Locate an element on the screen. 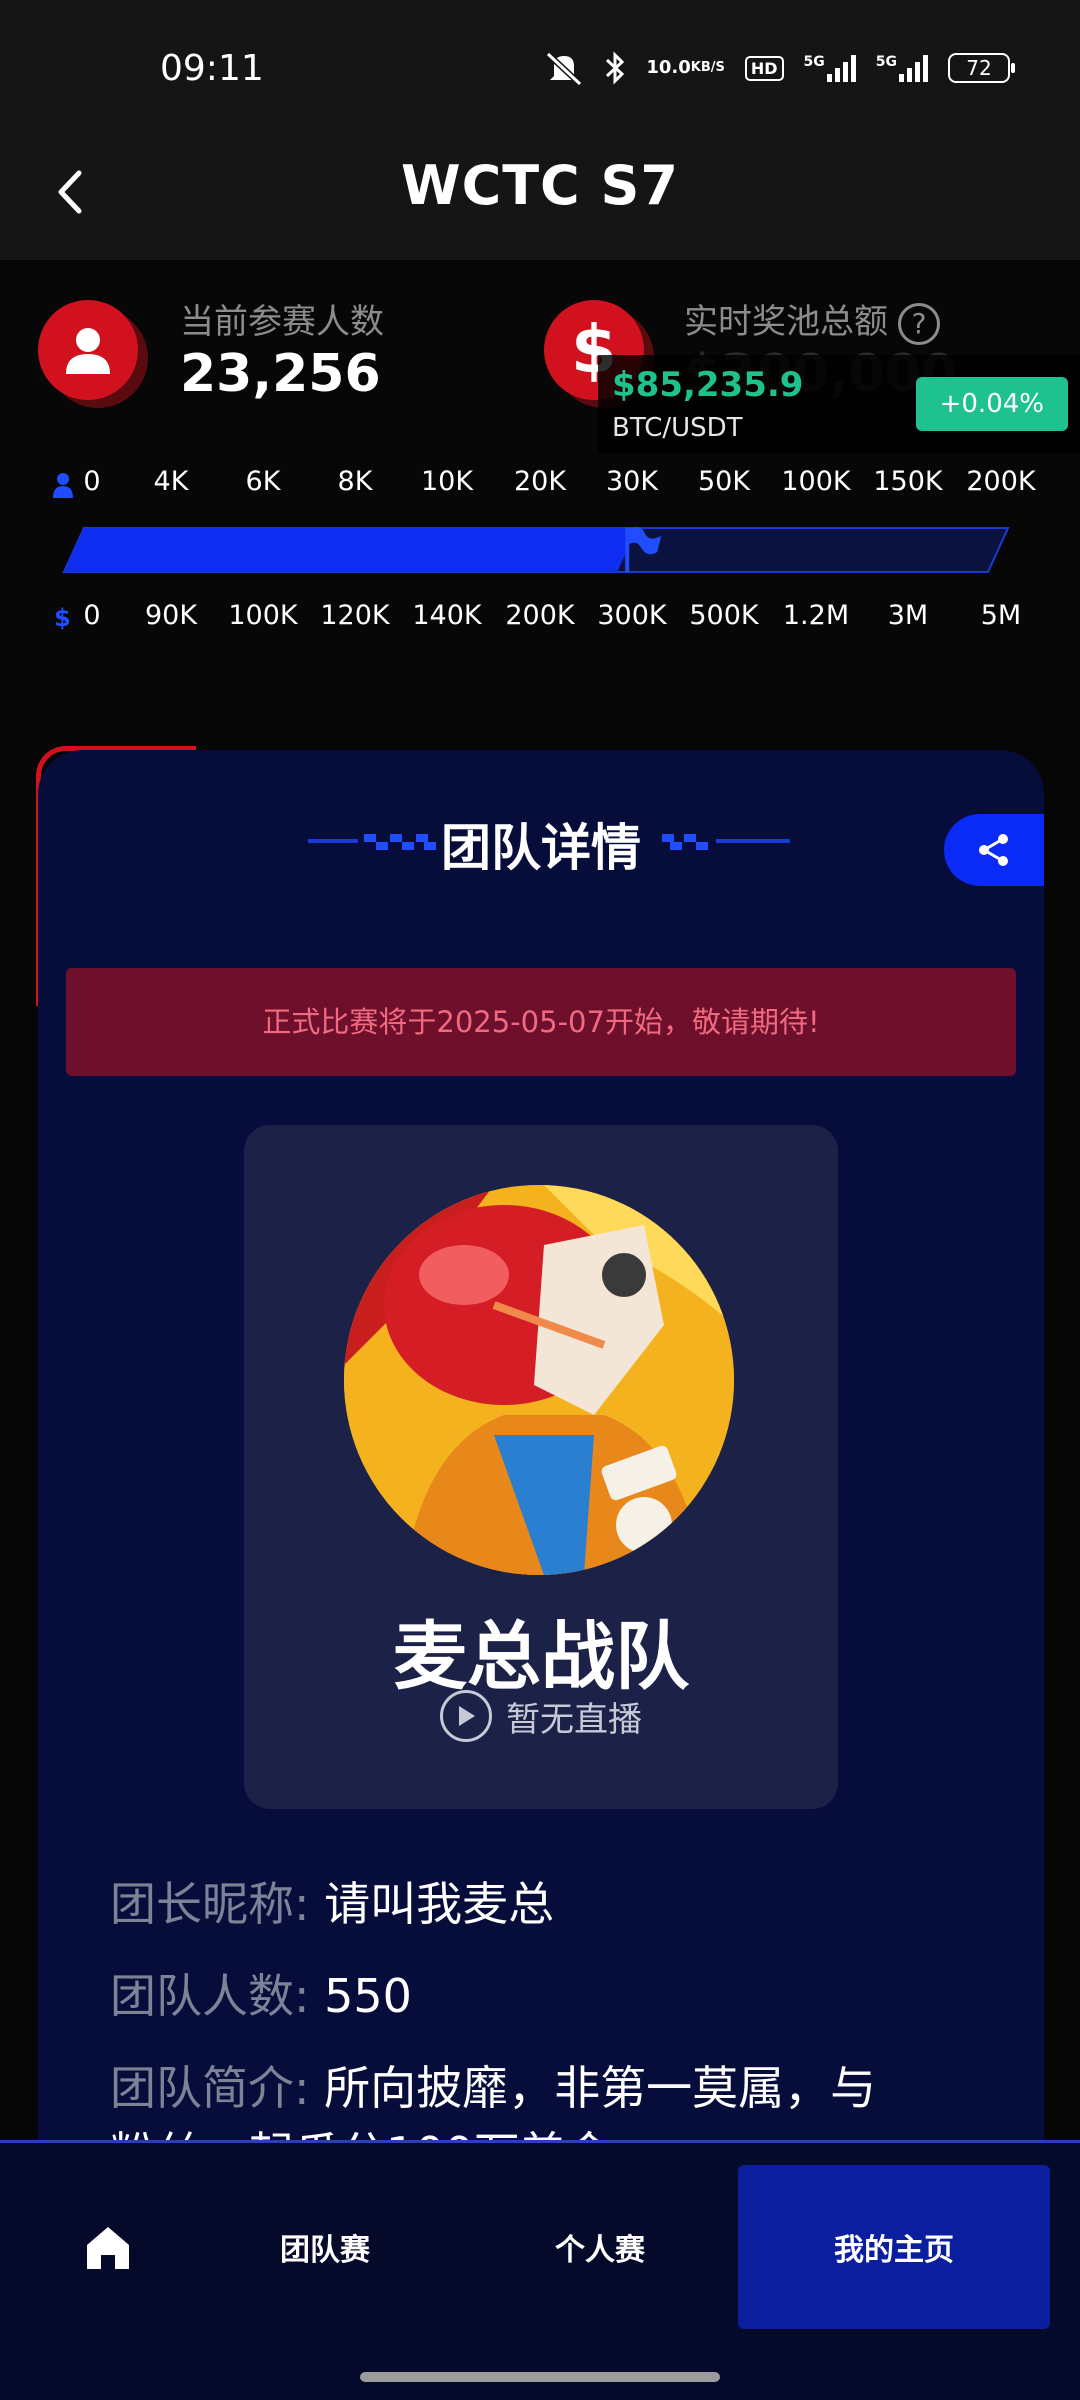 This screenshot has width=1080, height=2400. dollar-small-icon: $ is located at coordinates (62, 618).